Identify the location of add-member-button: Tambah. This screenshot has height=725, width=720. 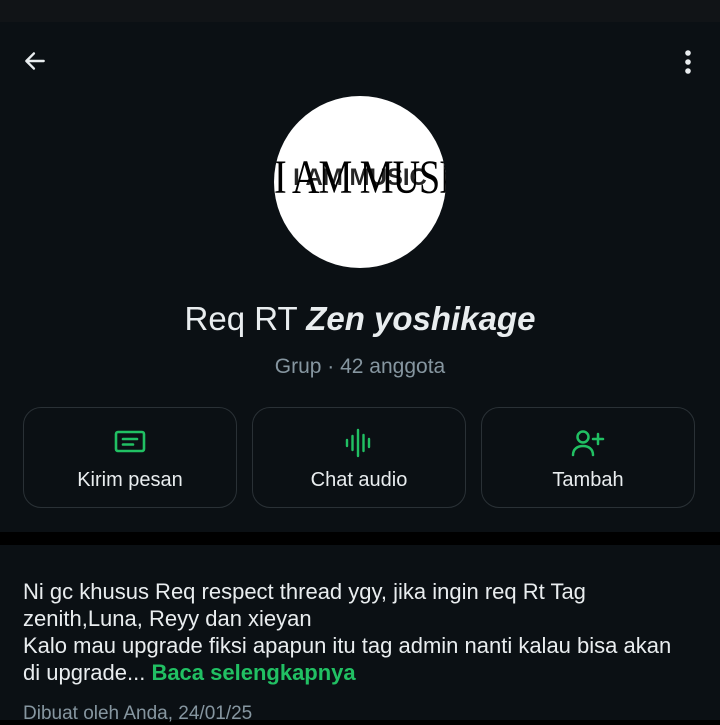
(588, 457).